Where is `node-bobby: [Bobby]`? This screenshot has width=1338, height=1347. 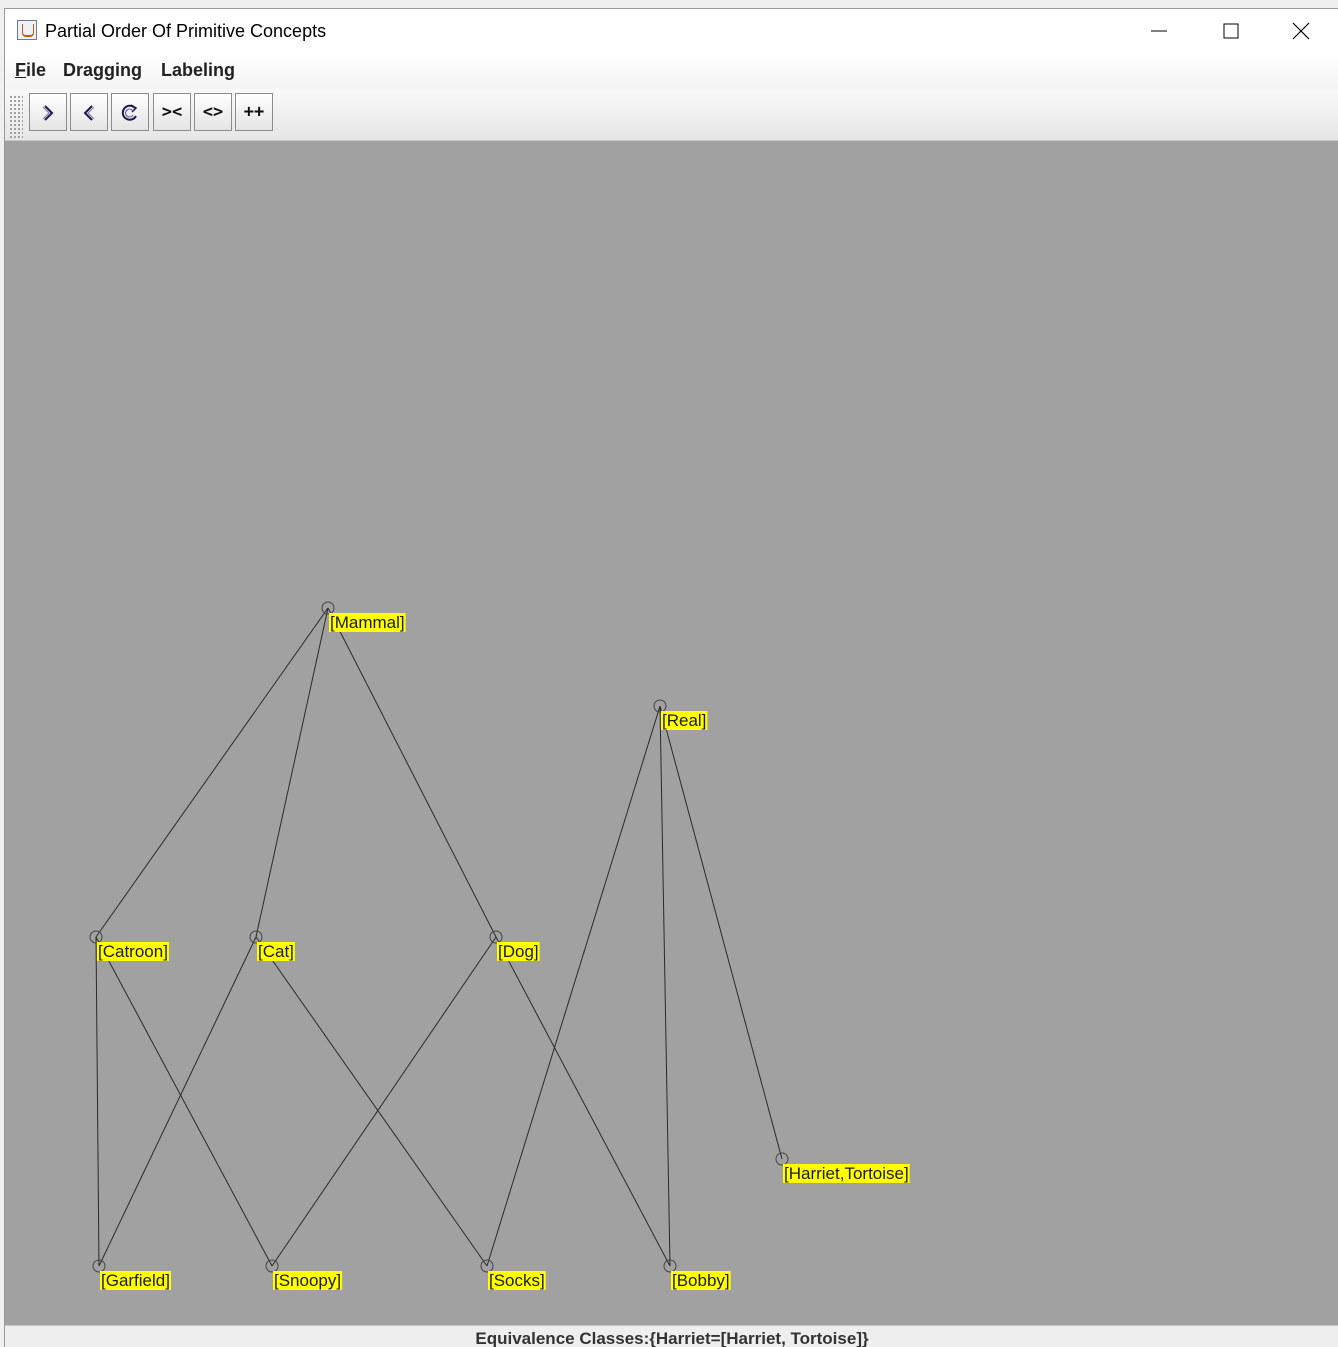 node-bobby: [Bobby] is located at coordinates (697, 1274).